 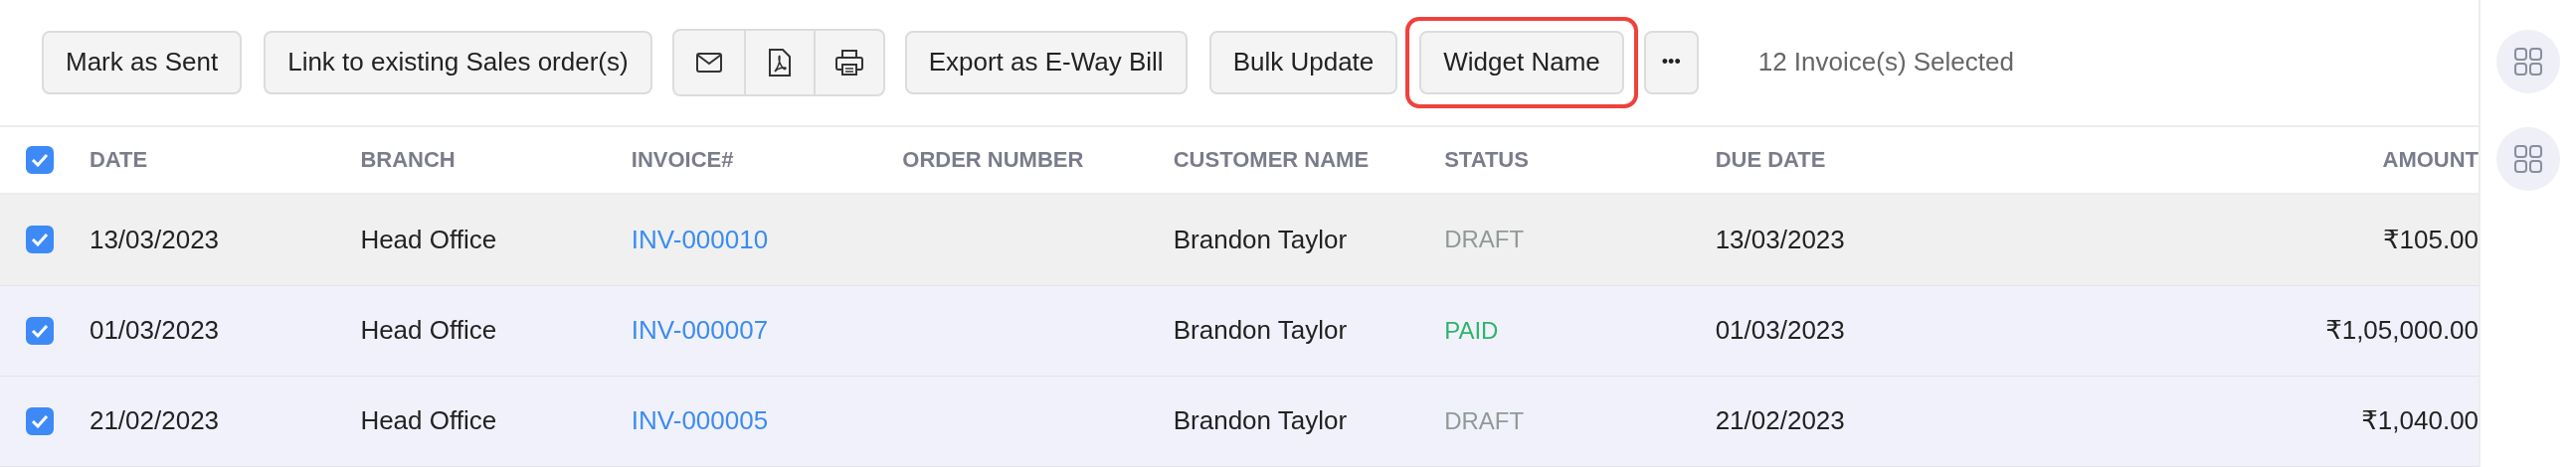 What do you see at coordinates (1303, 62) in the screenshot?
I see `toolbar-button: Bulk Update` at bounding box center [1303, 62].